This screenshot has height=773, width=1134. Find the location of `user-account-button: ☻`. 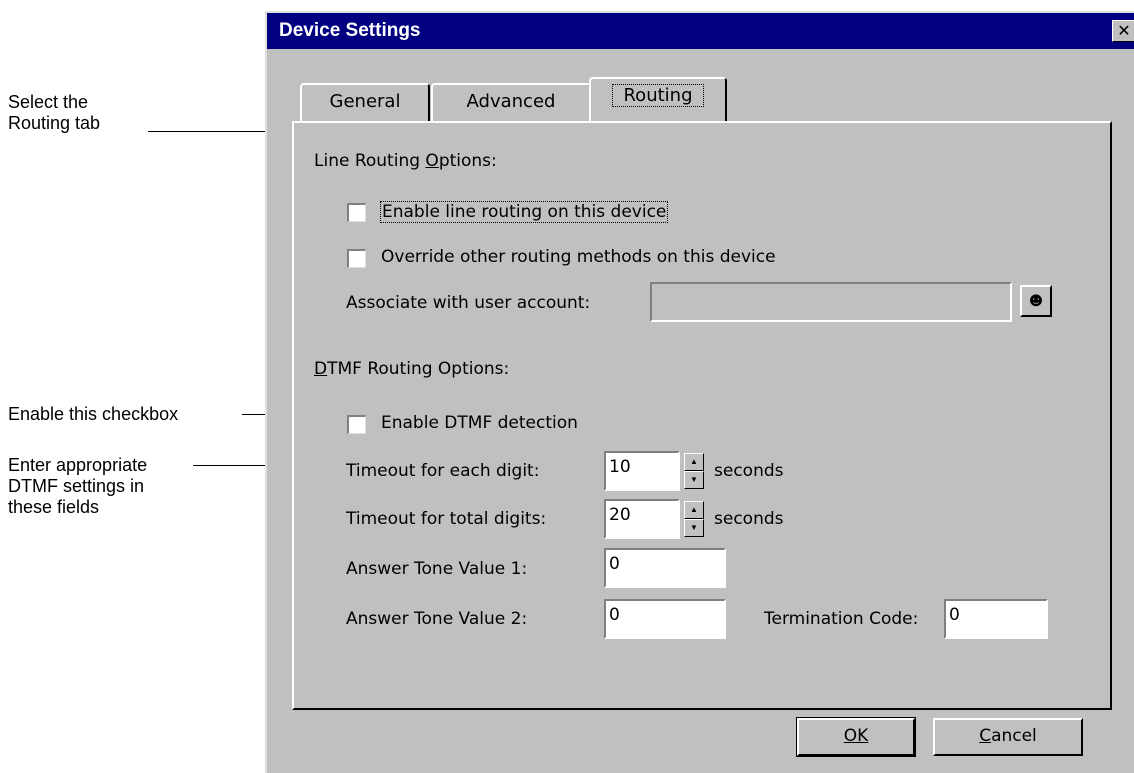

user-account-button: ☻ is located at coordinates (1036, 301).